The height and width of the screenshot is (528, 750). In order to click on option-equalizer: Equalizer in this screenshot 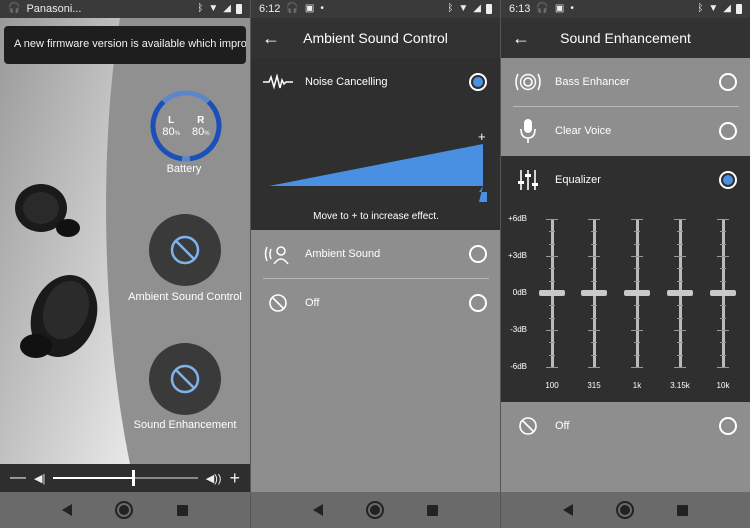, I will do `click(625, 180)`.